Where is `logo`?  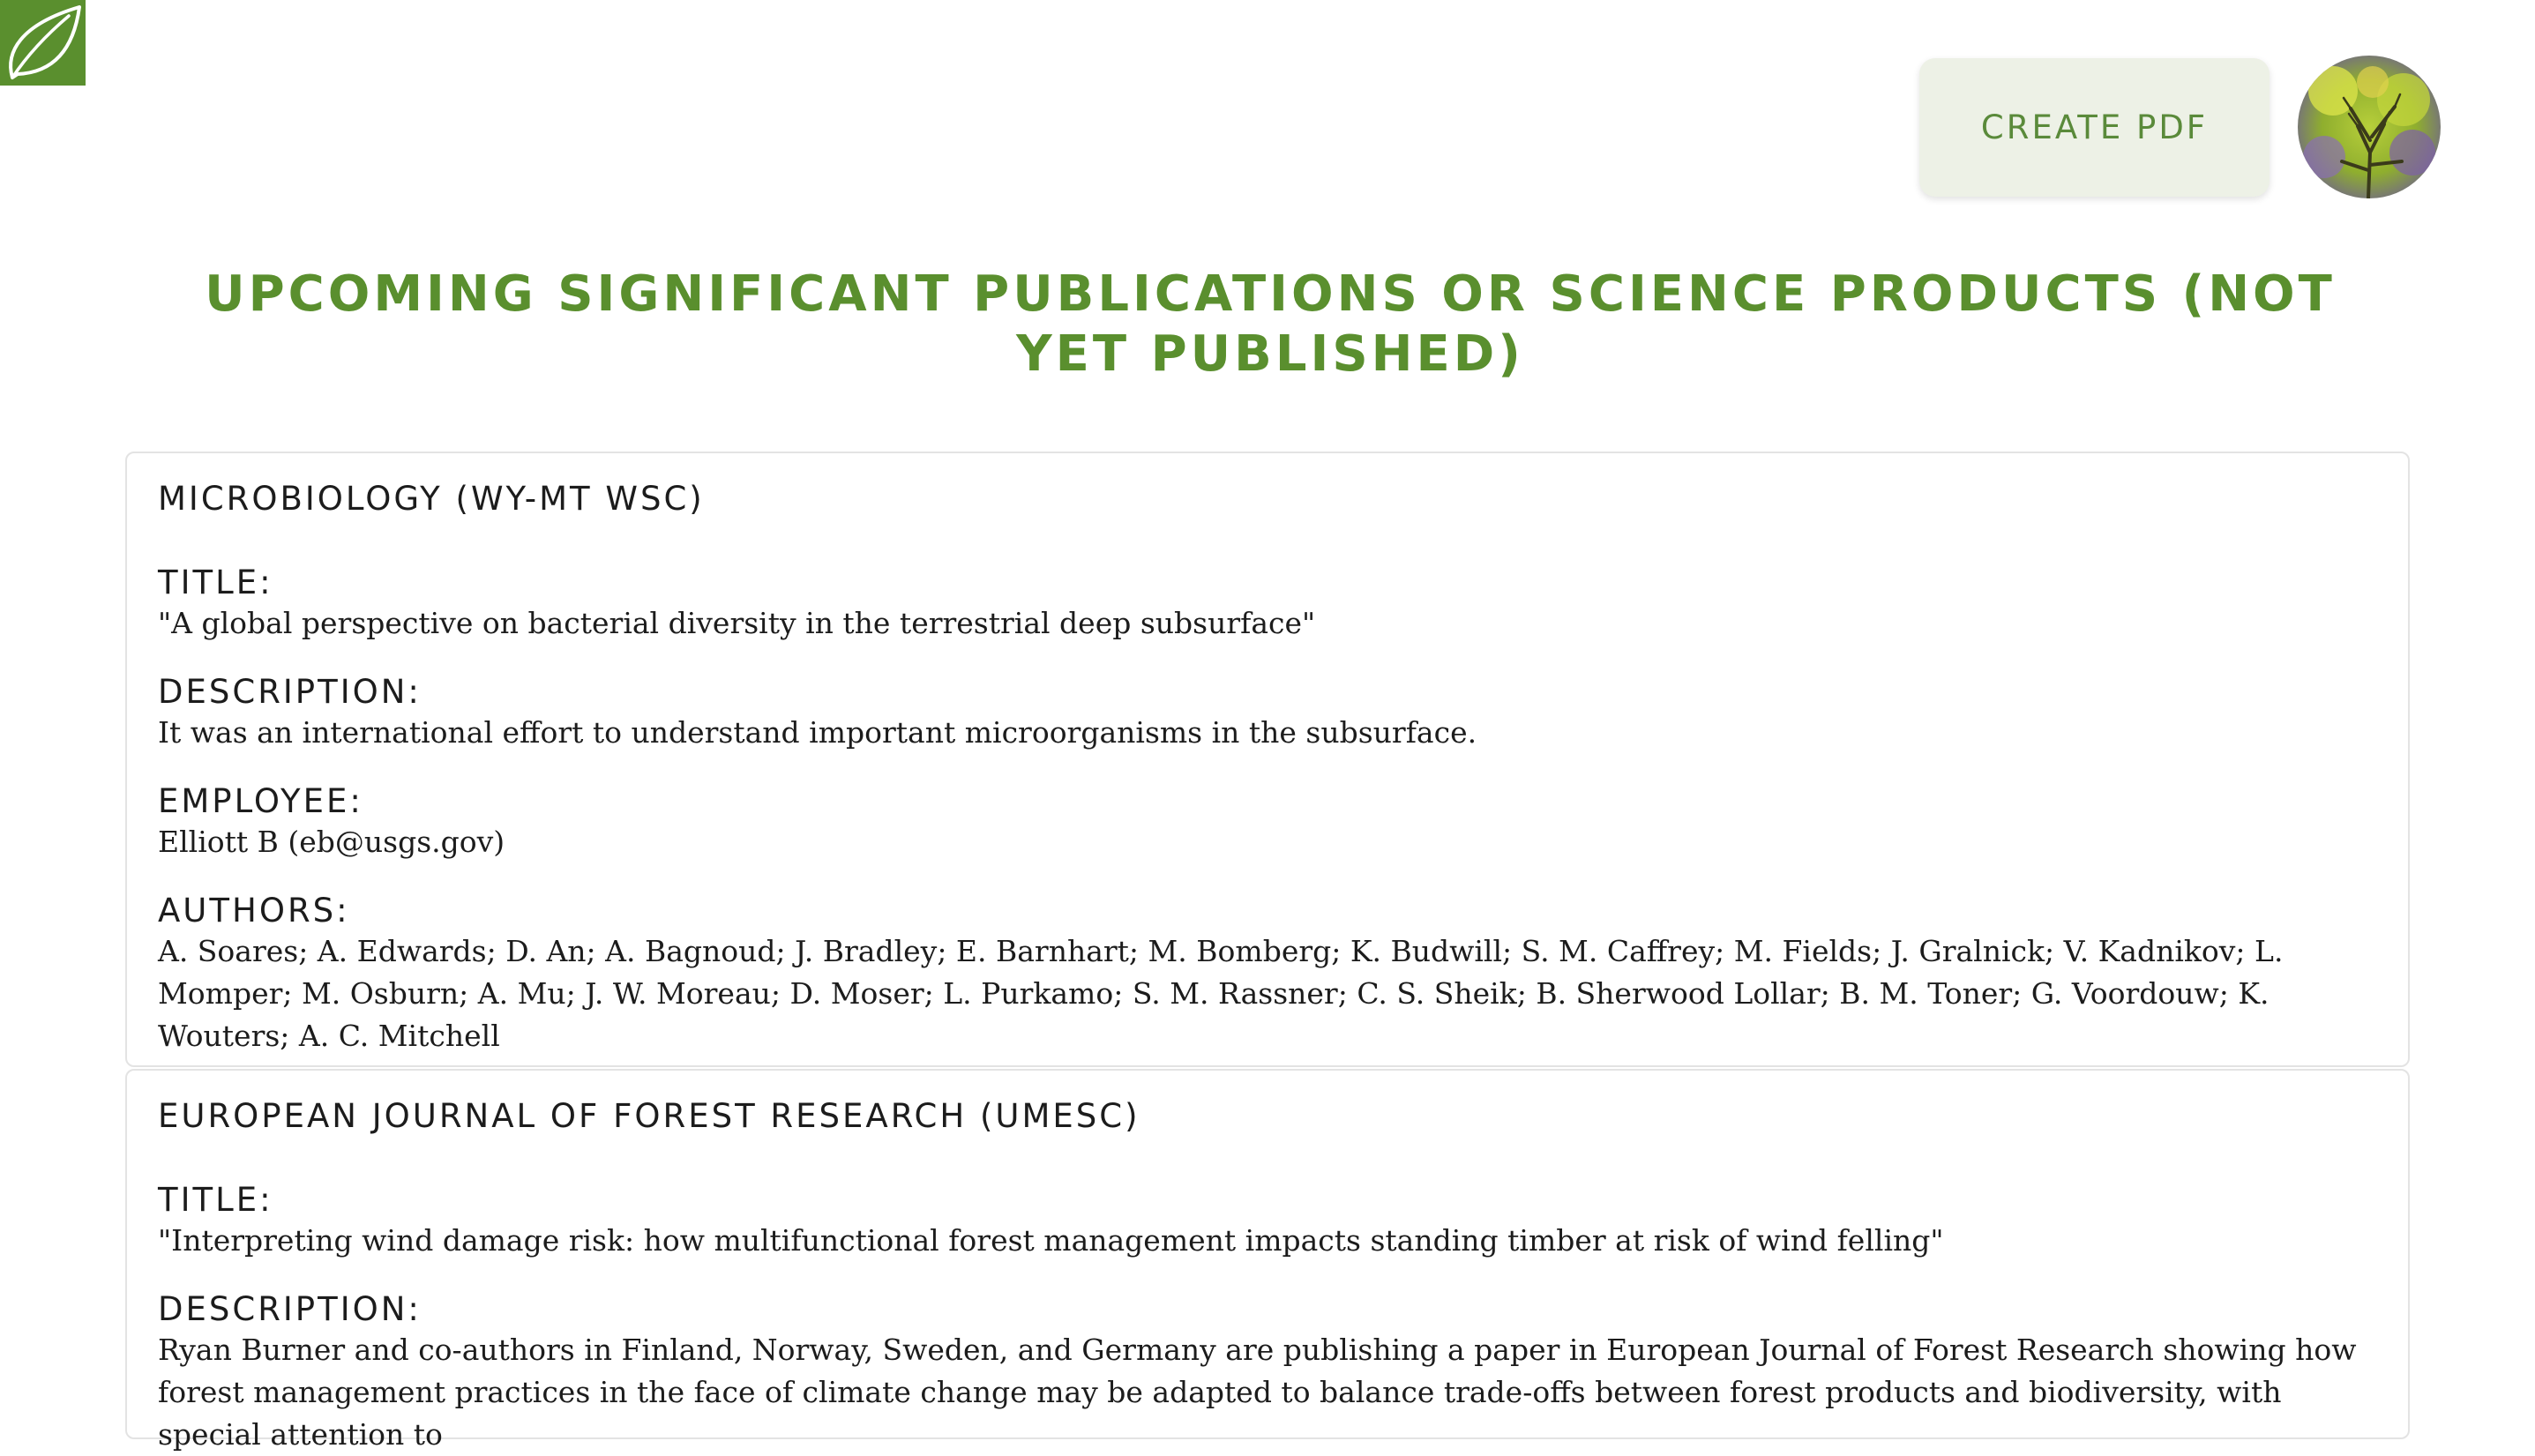 logo is located at coordinates (43, 43).